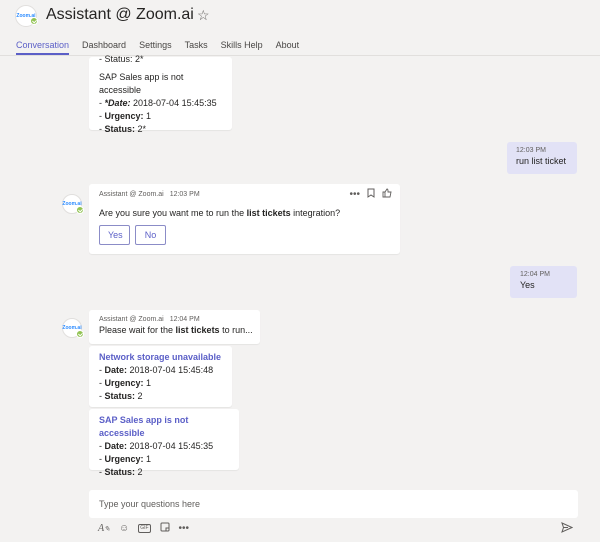 This screenshot has height=542, width=600. What do you see at coordinates (114, 235) in the screenshot?
I see `yes-button: Yes` at bounding box center [114, 235].